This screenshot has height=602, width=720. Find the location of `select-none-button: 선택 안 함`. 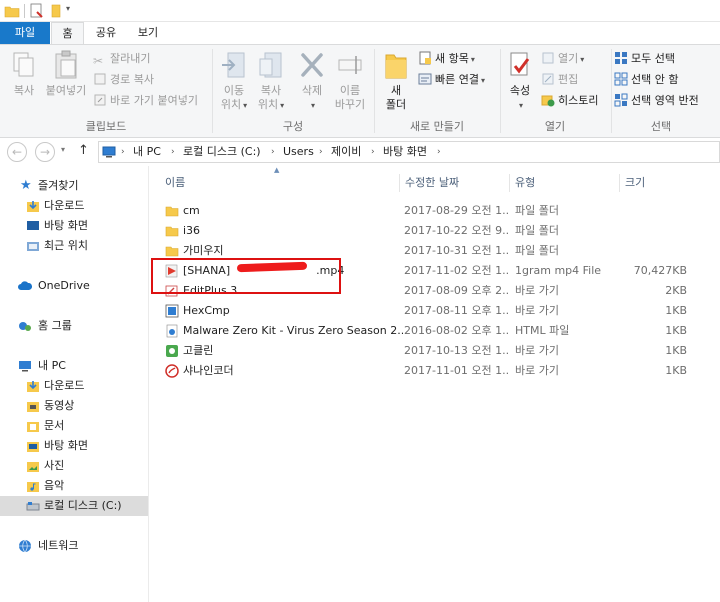

select-none-button: 선택 안 함 is located at coordinates (646, 80).